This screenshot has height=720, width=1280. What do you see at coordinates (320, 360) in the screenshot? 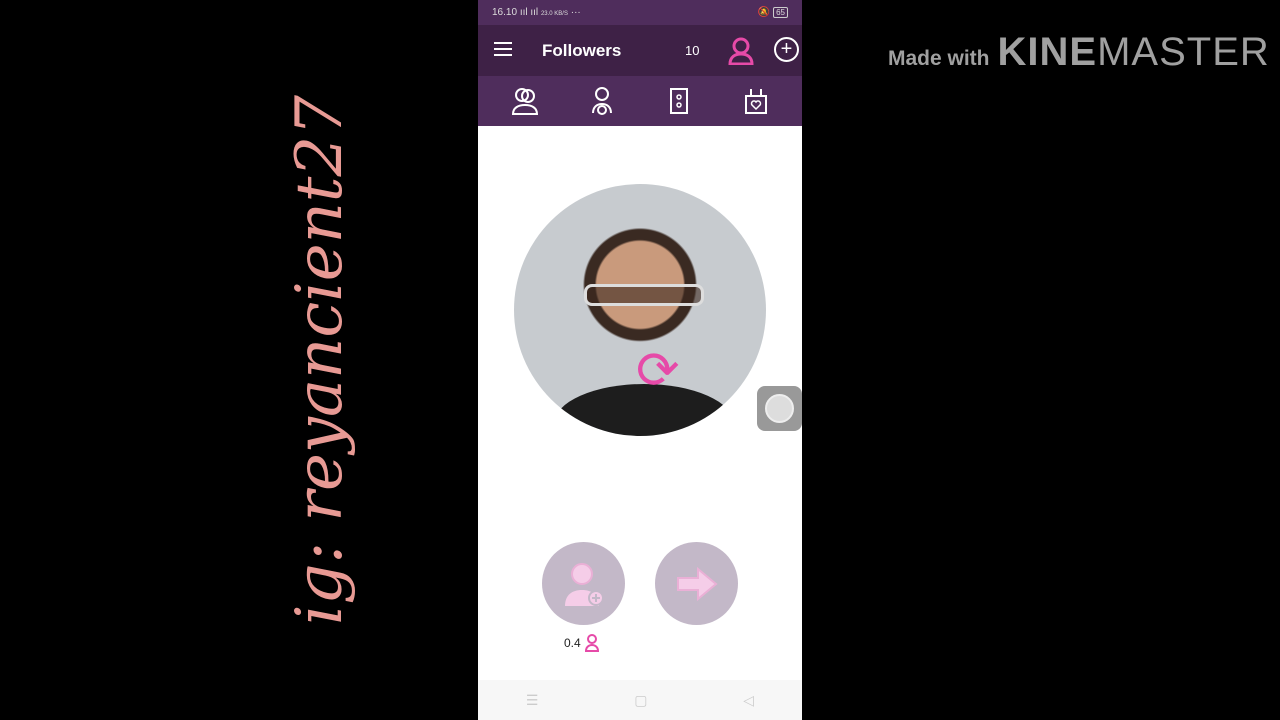
I see `instagram-overlay-text: ig: reyancient27` at bounding box center [320, 360].